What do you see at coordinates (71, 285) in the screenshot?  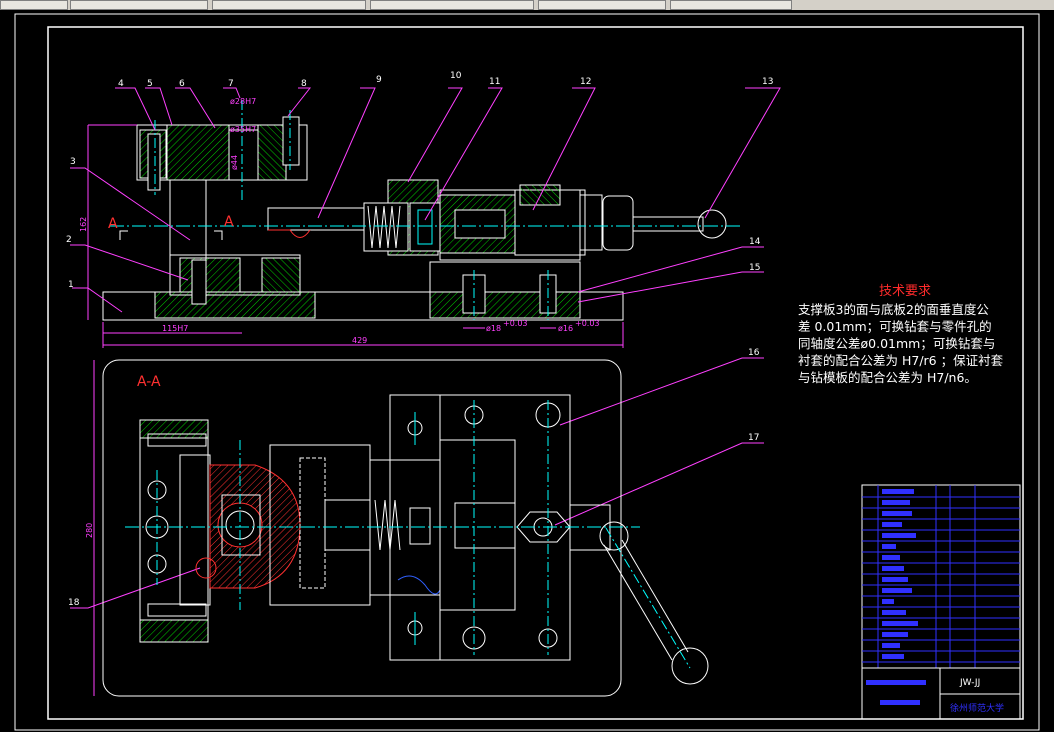 I see `part-label-1: 1` at bounding box center [71, 285].